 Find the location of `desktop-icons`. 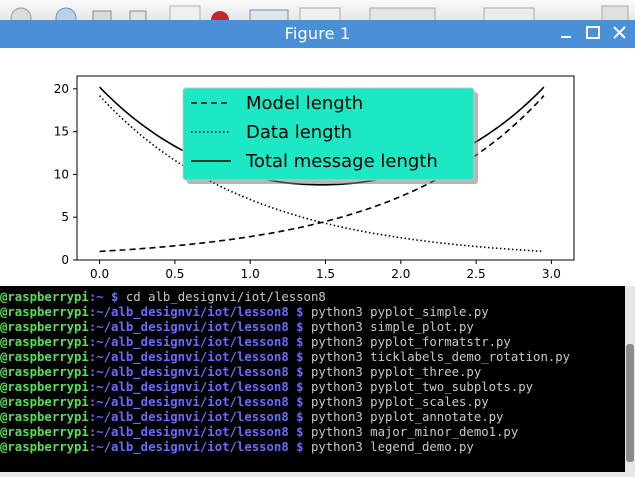

desktop-icons is located at coordinates (319, 12).